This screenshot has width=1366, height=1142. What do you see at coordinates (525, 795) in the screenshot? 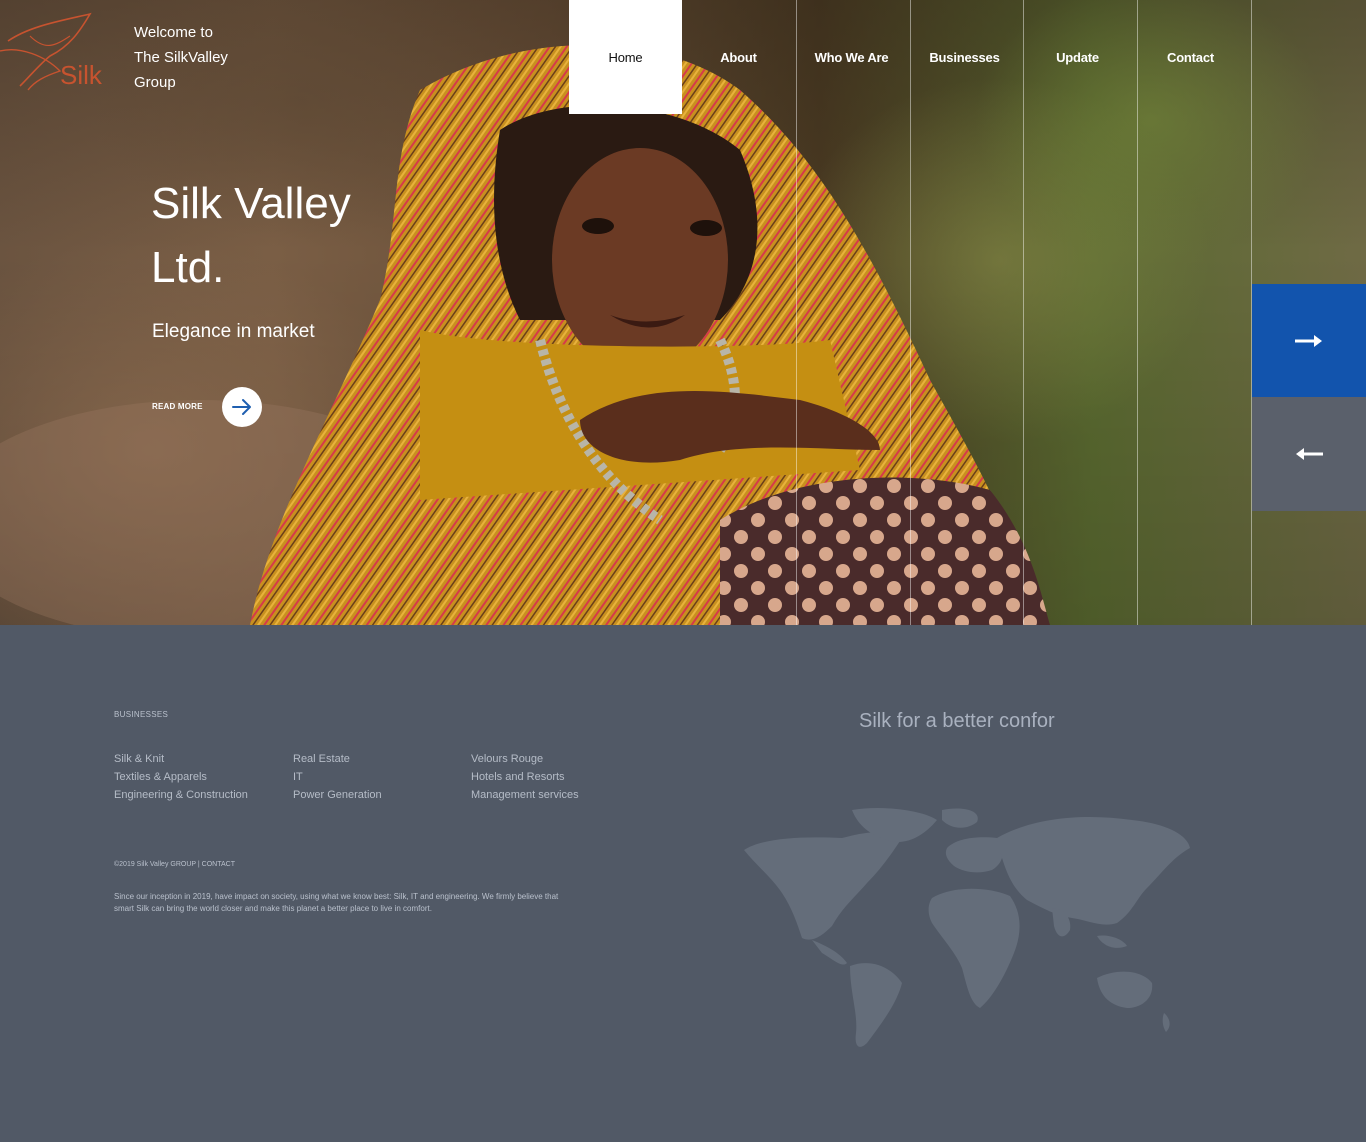
I see `business-link: Management services` at bounding box center [525, 795].